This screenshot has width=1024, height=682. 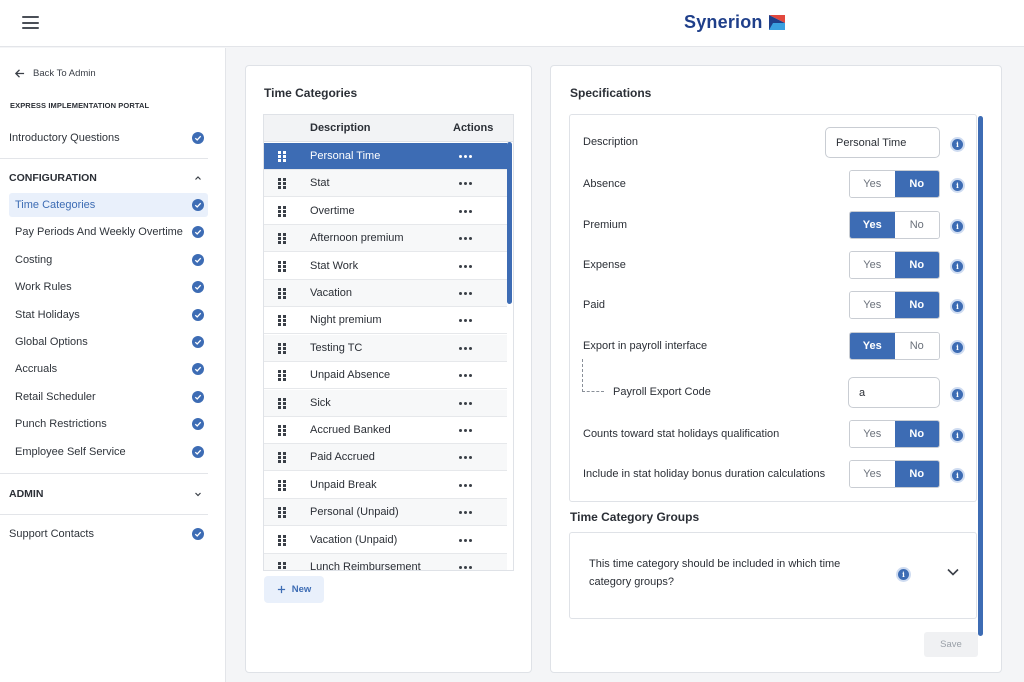 What do you see at coordinates (385, 540) in the screenshot?
I see `table-row: Vacation (Unpaid)` at bounding box center [385, 540].